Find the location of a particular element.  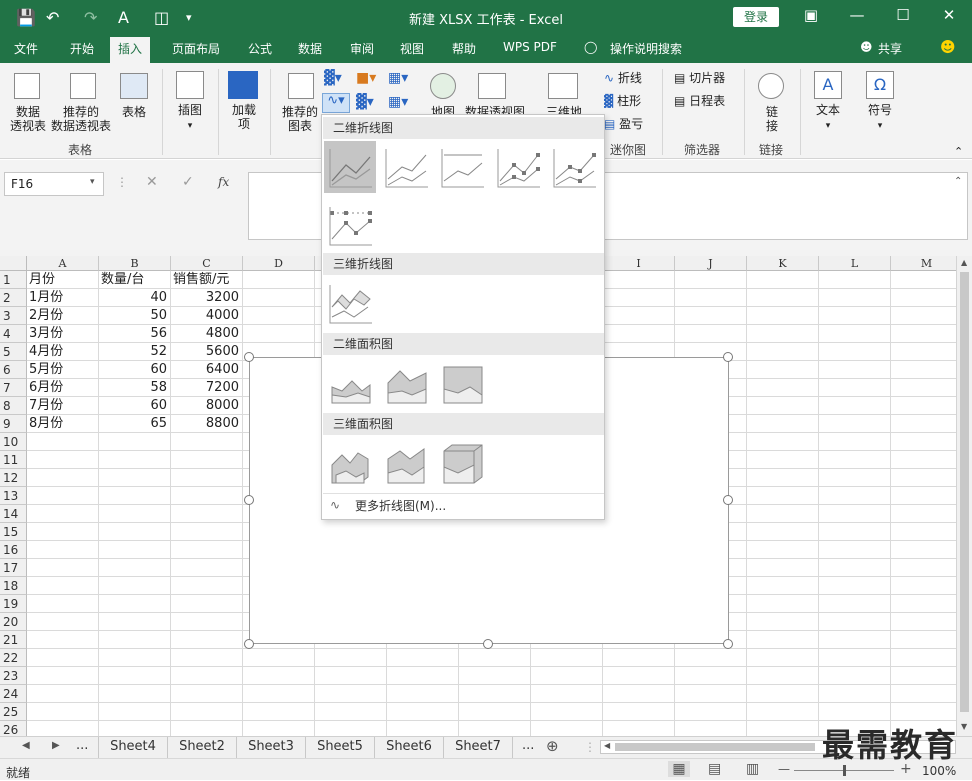

data-cell: 2月份 is located at coordinates (63, 316).